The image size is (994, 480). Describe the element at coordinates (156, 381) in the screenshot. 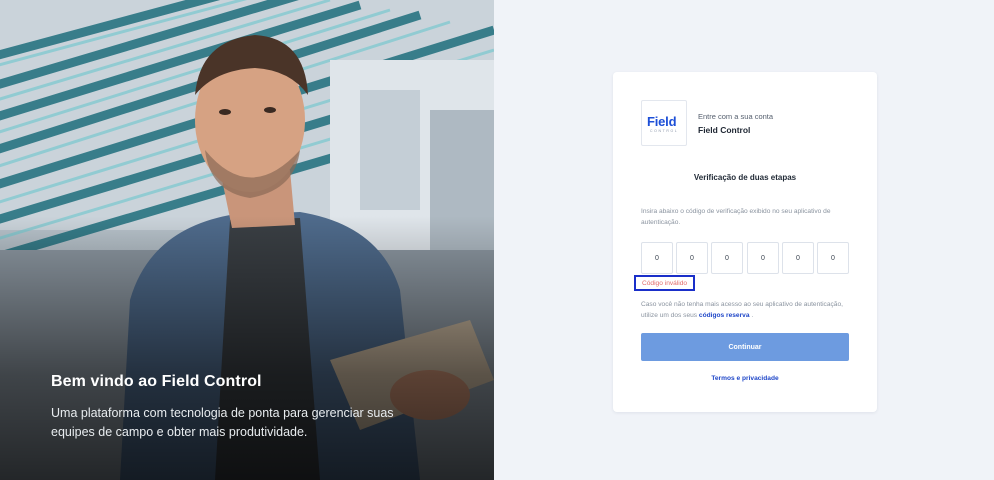

I see `hero-title: Bem vindo ao Field Control` at that location.